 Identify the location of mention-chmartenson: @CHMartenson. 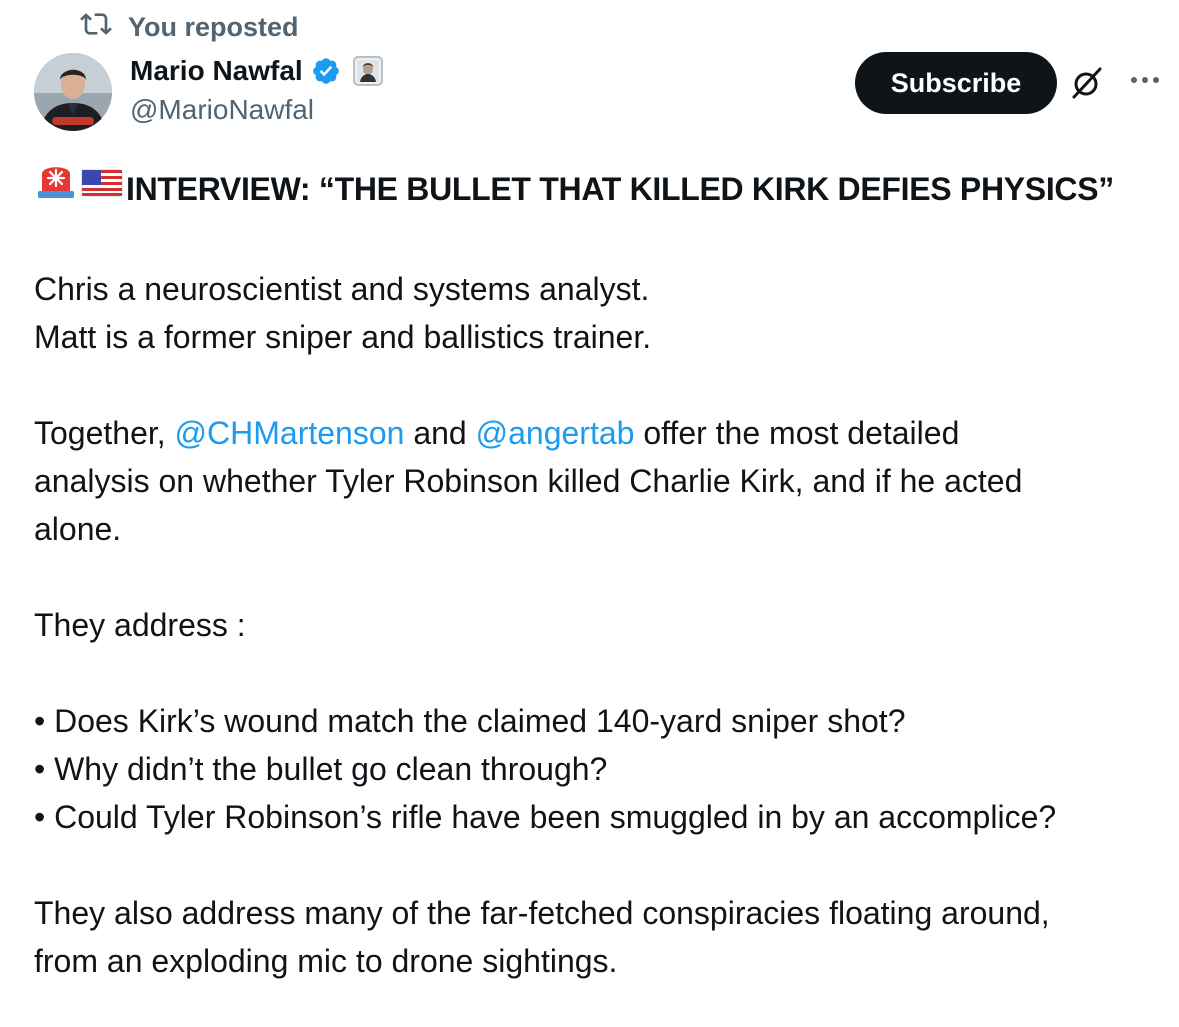
(290, 433).